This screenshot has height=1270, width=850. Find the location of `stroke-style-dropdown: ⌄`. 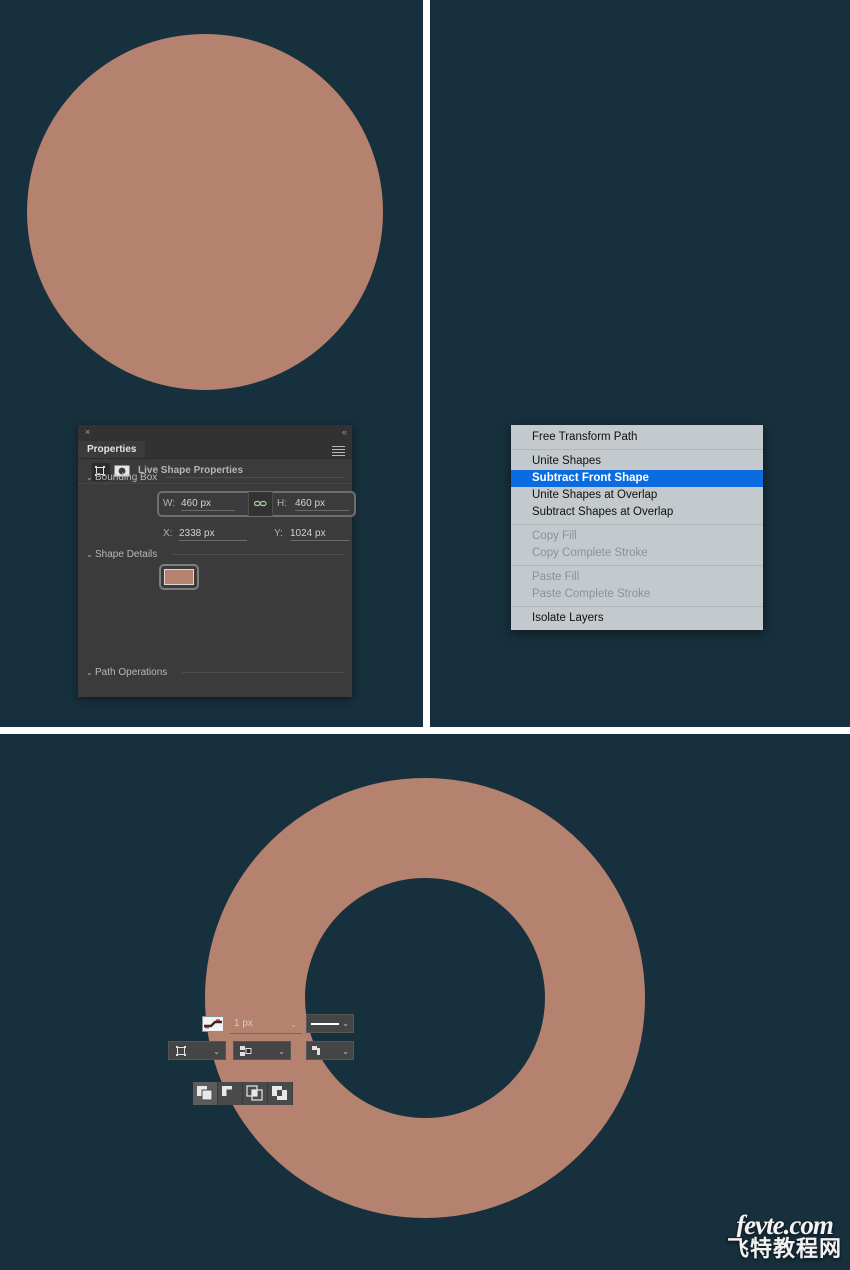

stroke-style-dropdown: ⌄ is located at coordinates (330, 1023).